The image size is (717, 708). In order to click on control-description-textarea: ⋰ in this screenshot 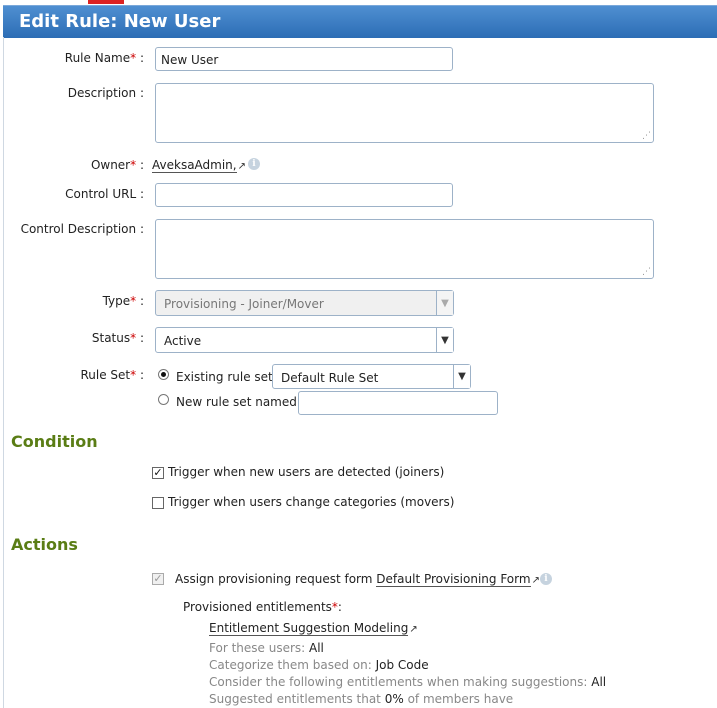, I will do `click(404, 249)`.